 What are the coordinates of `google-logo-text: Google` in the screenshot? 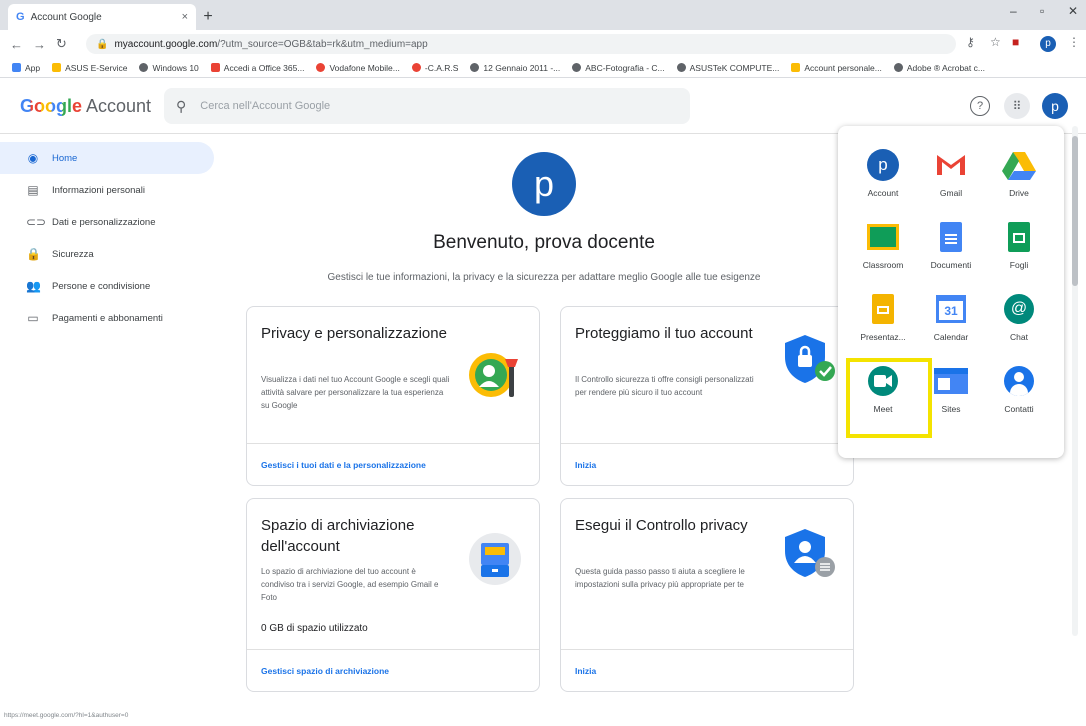 It's located at (51, 106).